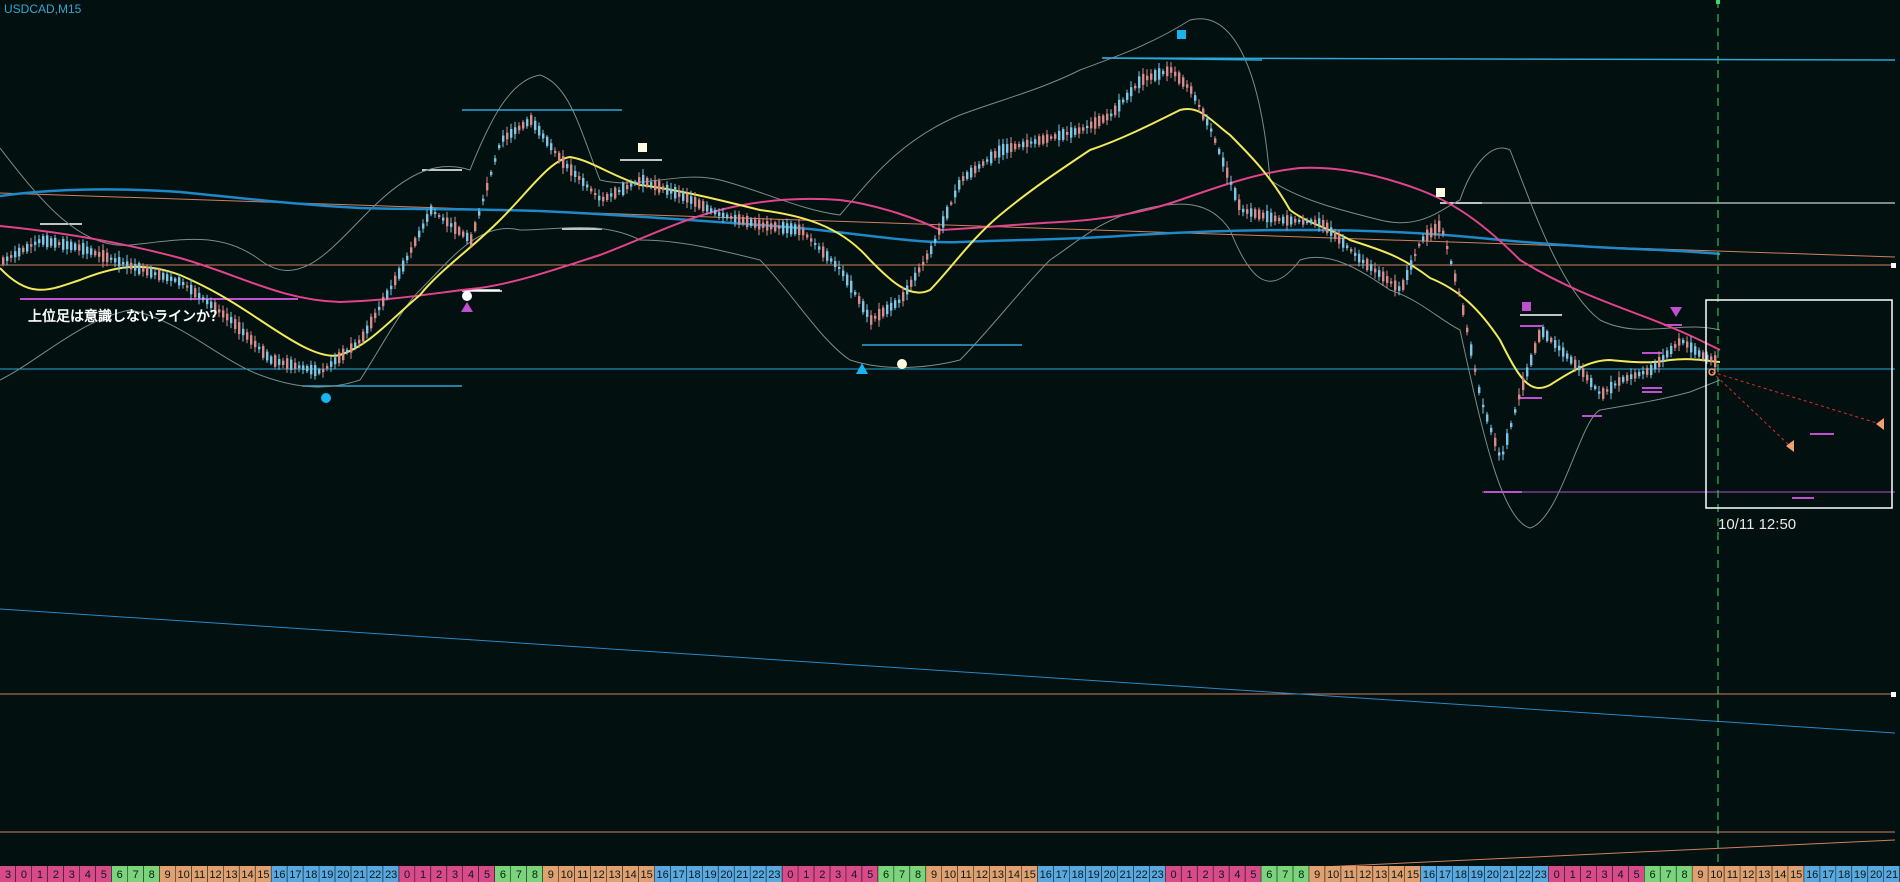  Describe the element at coordinates (1799, 404) in the screenshot. I see `forecast-box` at that location.